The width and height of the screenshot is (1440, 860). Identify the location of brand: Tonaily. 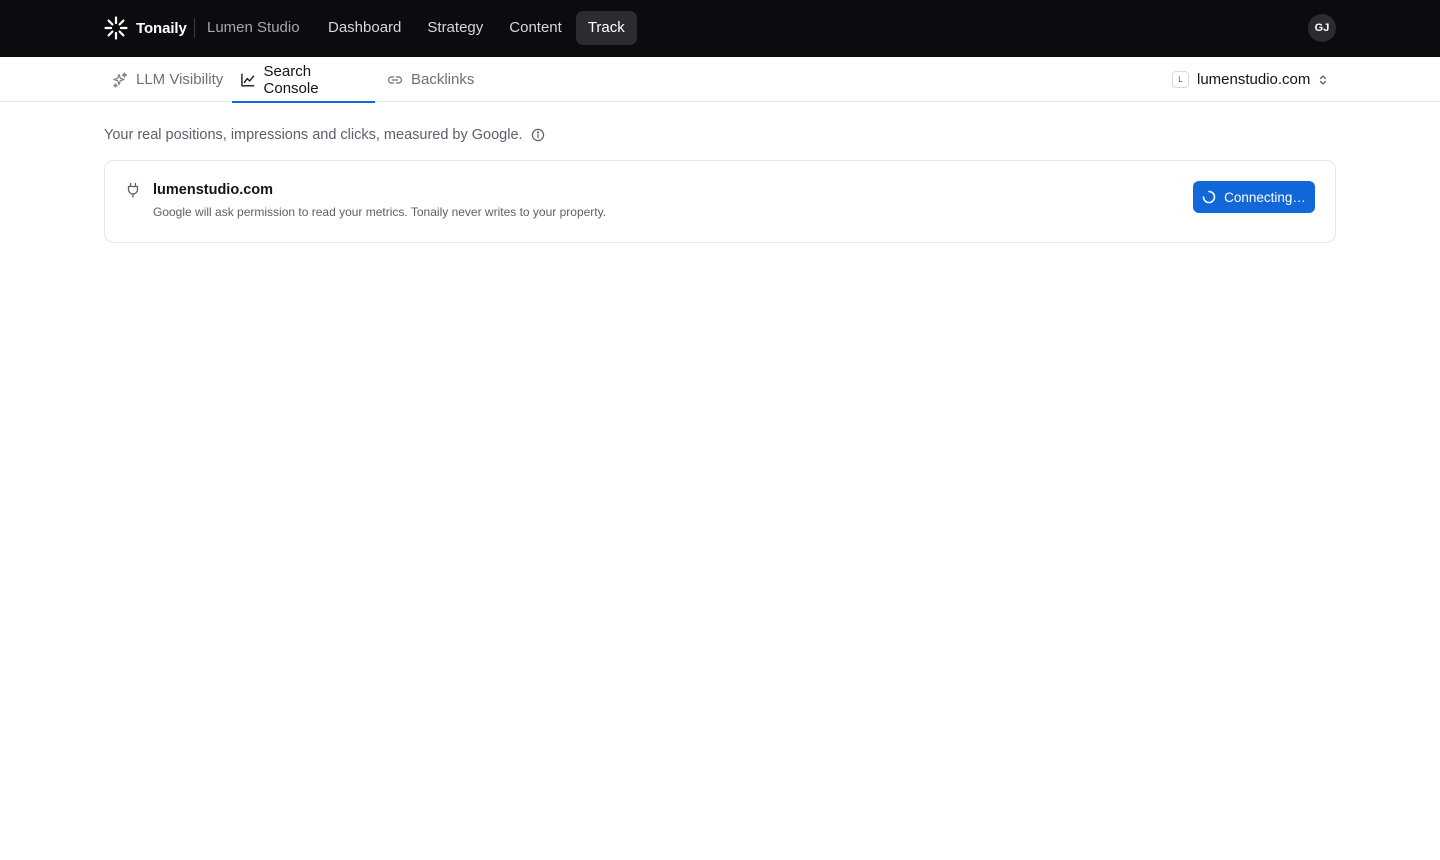
(145, 28).